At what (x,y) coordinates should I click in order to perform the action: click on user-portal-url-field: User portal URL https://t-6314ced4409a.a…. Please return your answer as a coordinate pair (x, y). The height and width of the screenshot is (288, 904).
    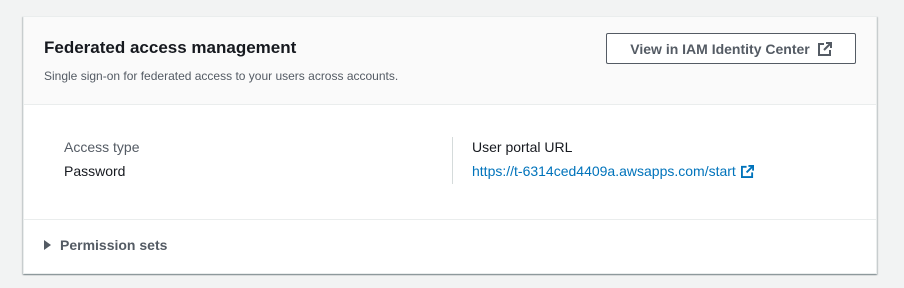
    Looking at the image, I should click on (613, 159).